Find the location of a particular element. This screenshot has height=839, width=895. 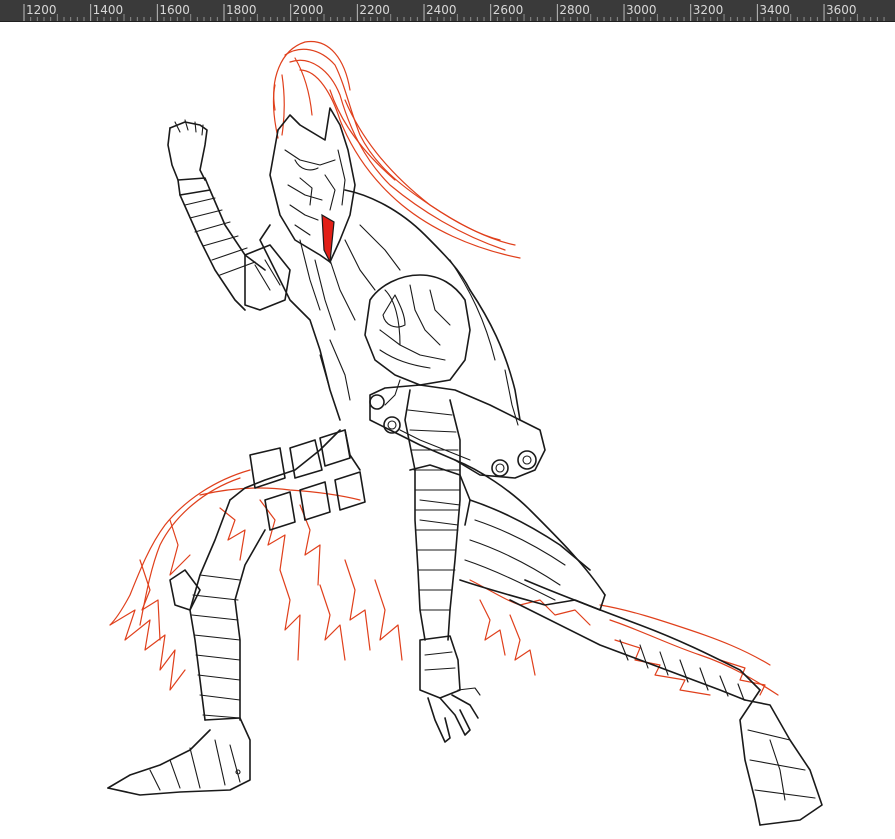

ruler-label: 1200 is located at coordinates (41, 10).